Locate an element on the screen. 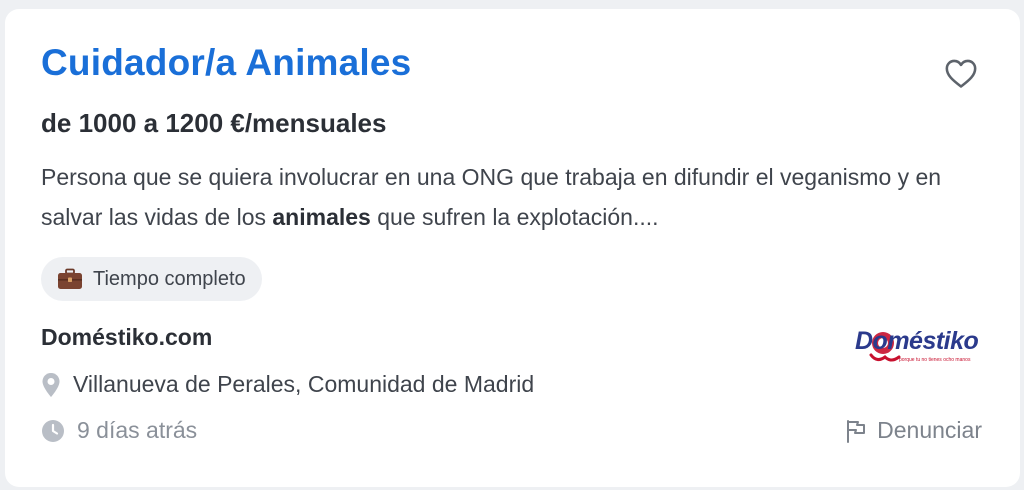 This screenshot has height=490, width=1024. contract-type-label: Tiempo completo is located at coordinates (169, 278).